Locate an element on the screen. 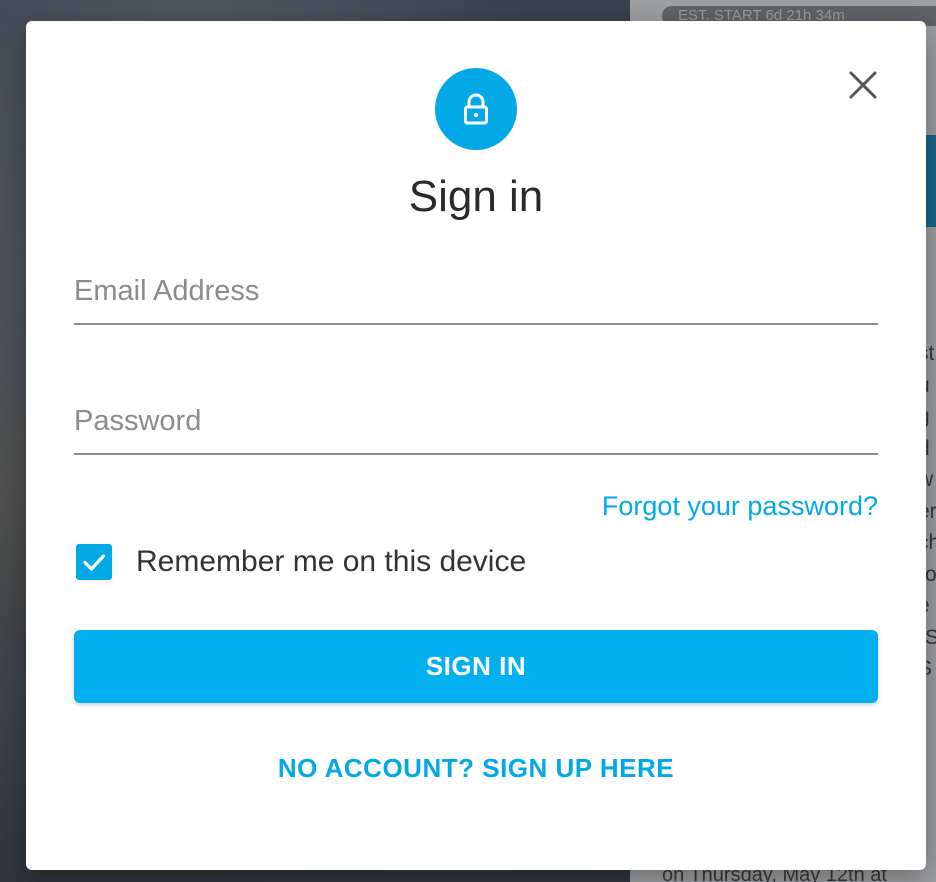 Image resolution: width=936 pixels, height=882 pixels. lock-icon is located at coordinates (476, 109).